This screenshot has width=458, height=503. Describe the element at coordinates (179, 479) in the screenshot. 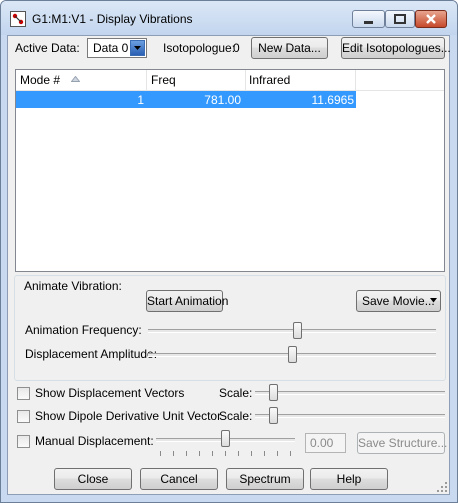

I see `cancel-button: Cancel` at that location.